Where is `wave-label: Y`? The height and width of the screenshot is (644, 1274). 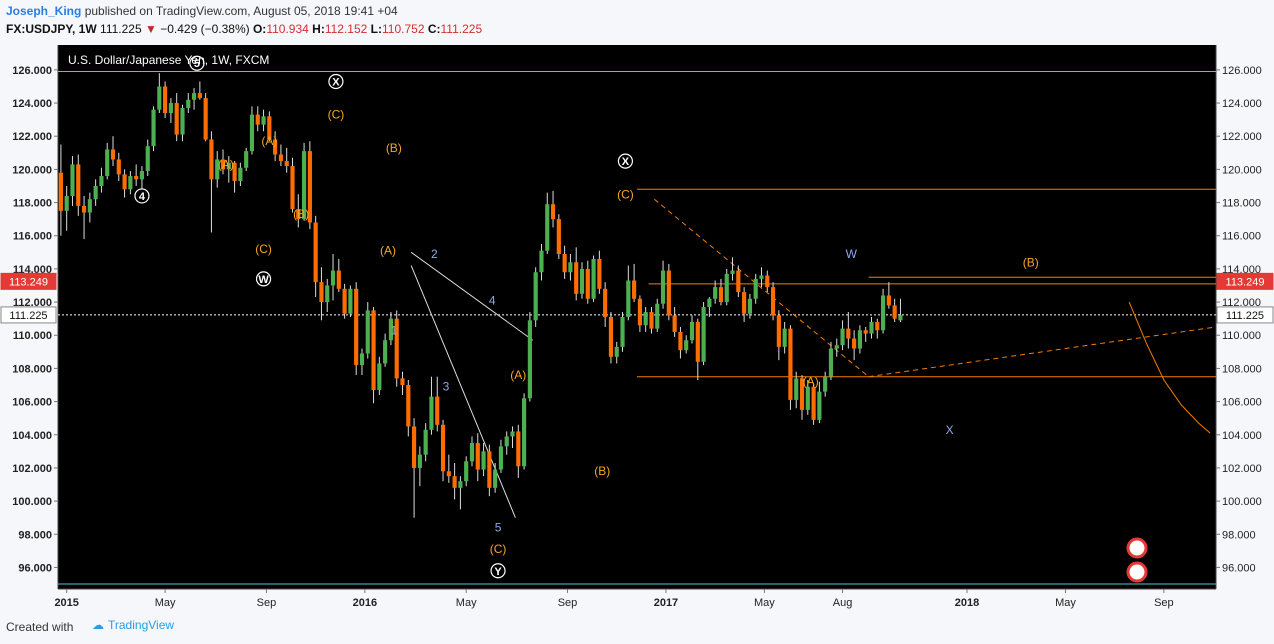 wave-label: Y is located at coordinates (498, 572).